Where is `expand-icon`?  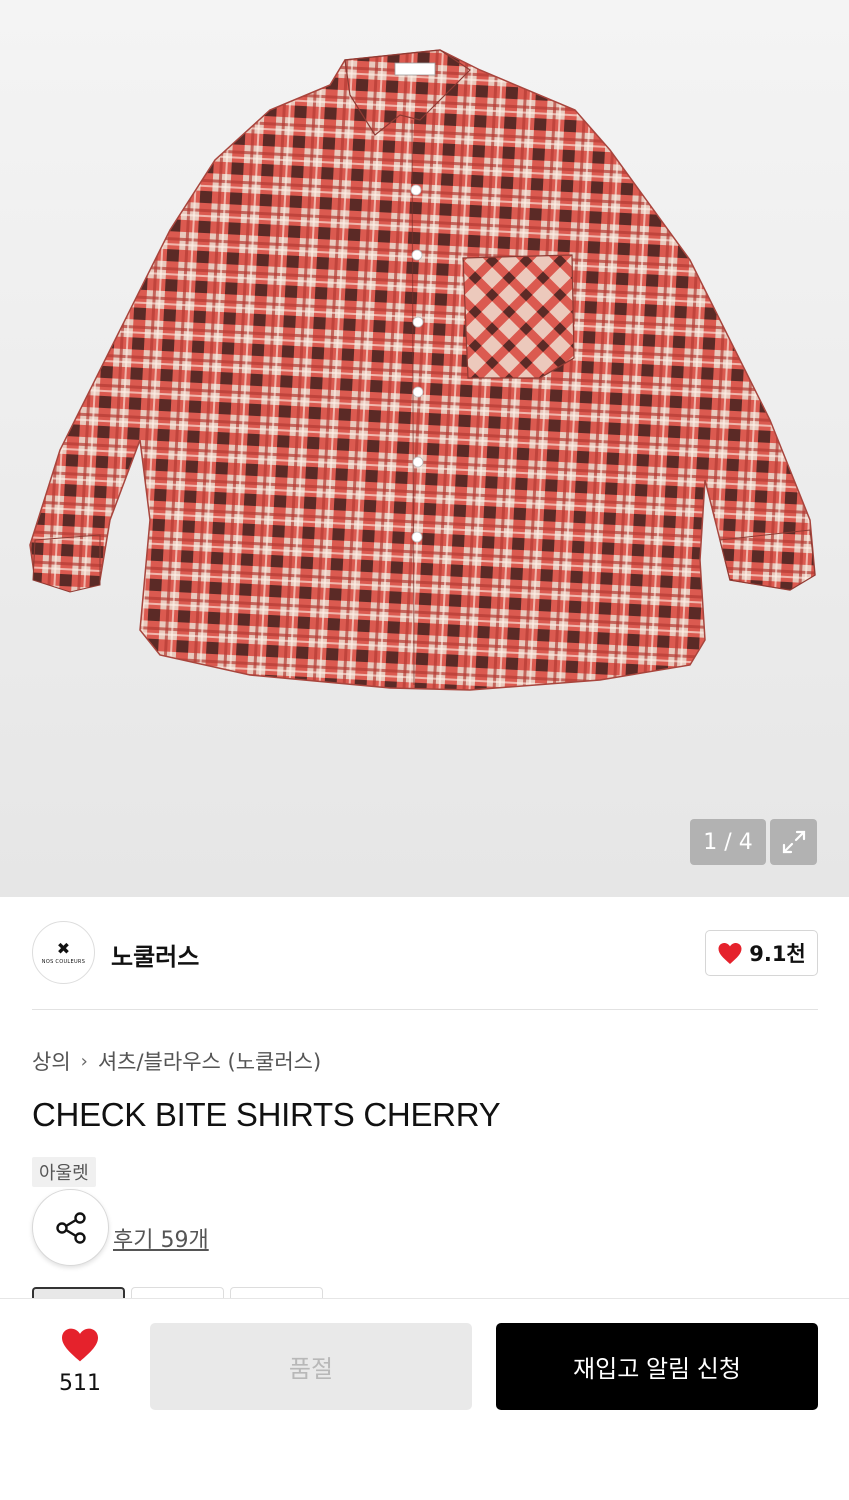 expand-icon is located at coordinates (793, 842).